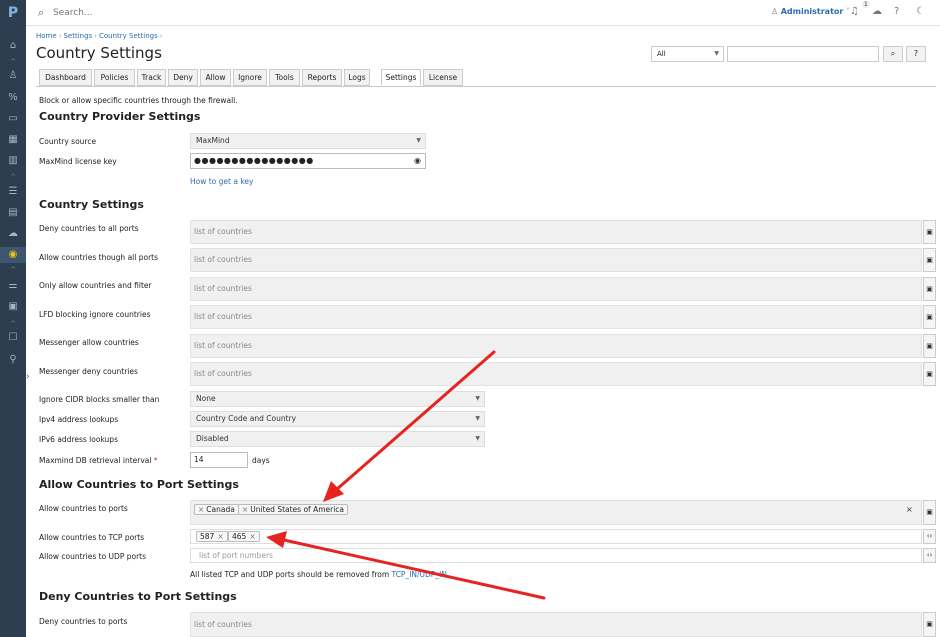  I want to click on eye-icon: ◉, so click(417, 161).